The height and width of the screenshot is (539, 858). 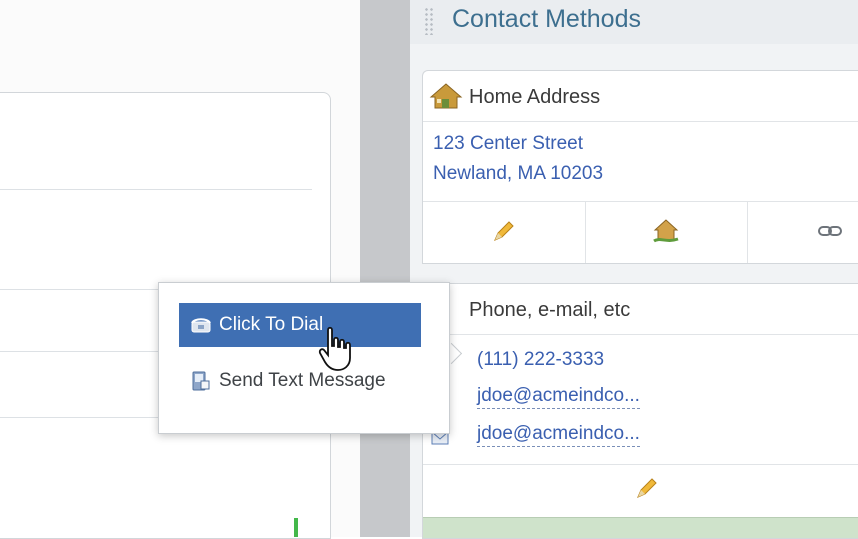 I want to click on contact-action-popup: Click To Dial Send Text Message, so click(x=304, y=358).